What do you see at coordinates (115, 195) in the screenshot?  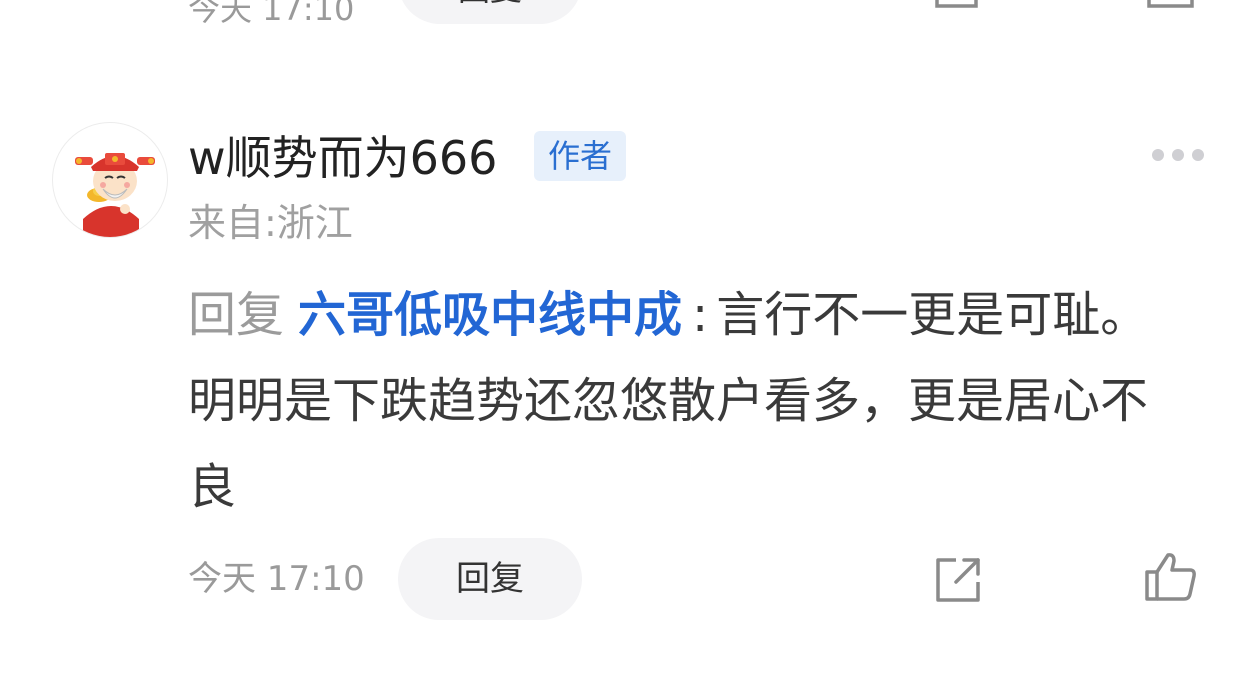 I see `caishen-avatar-icon` at bounding box center [115, 195].